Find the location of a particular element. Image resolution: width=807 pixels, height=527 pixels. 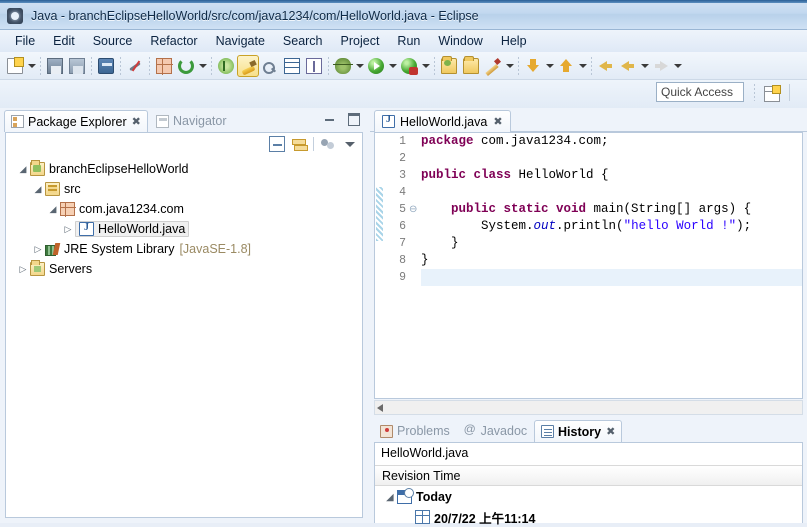

run-button is located at coordinates (376, 66).